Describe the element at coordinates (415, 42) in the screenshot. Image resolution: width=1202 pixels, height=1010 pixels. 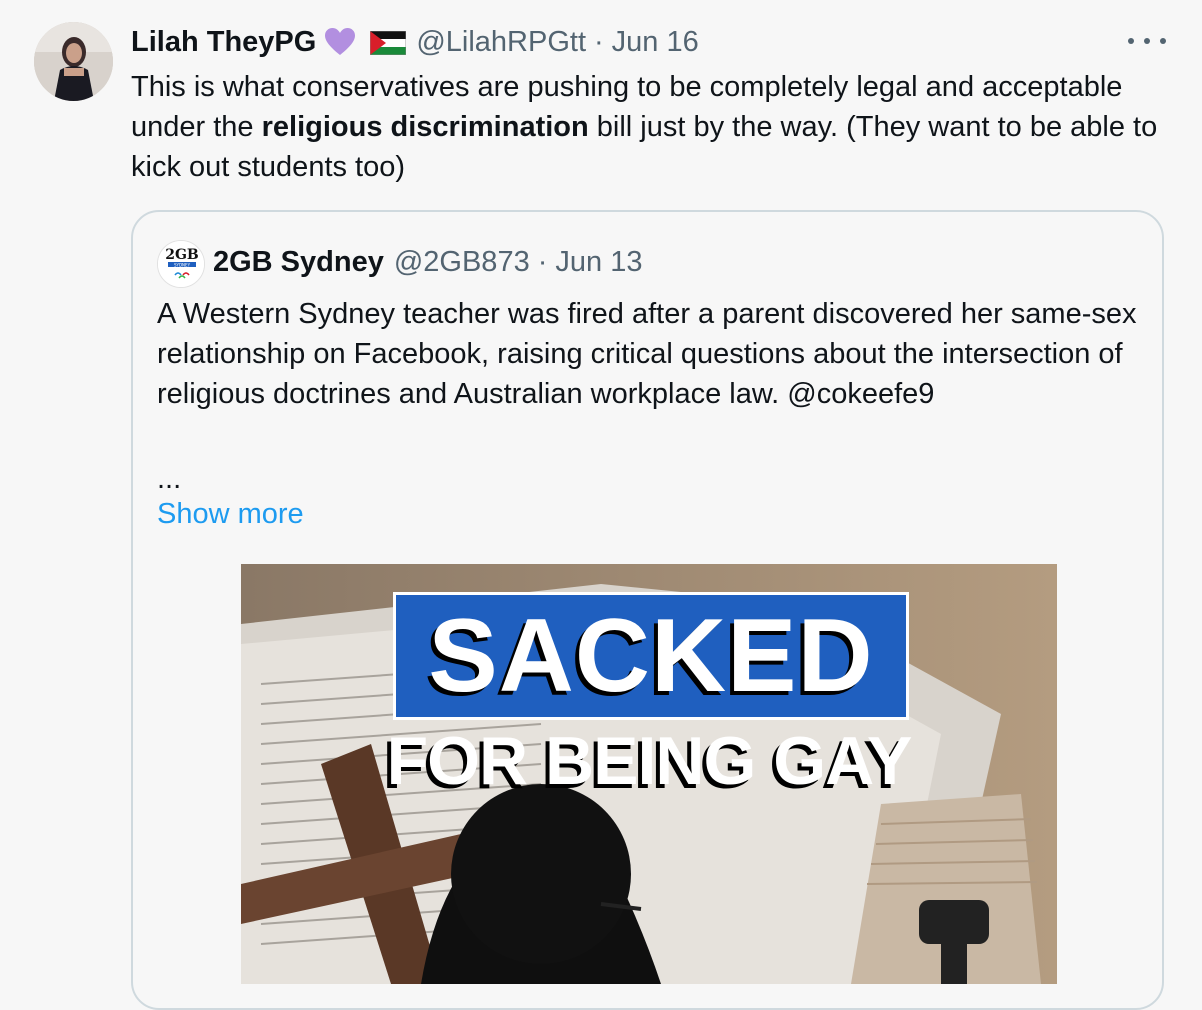
I see `tweet-header: Lilah TheyPG @LilahRPGtt · Jun 16` at that location.